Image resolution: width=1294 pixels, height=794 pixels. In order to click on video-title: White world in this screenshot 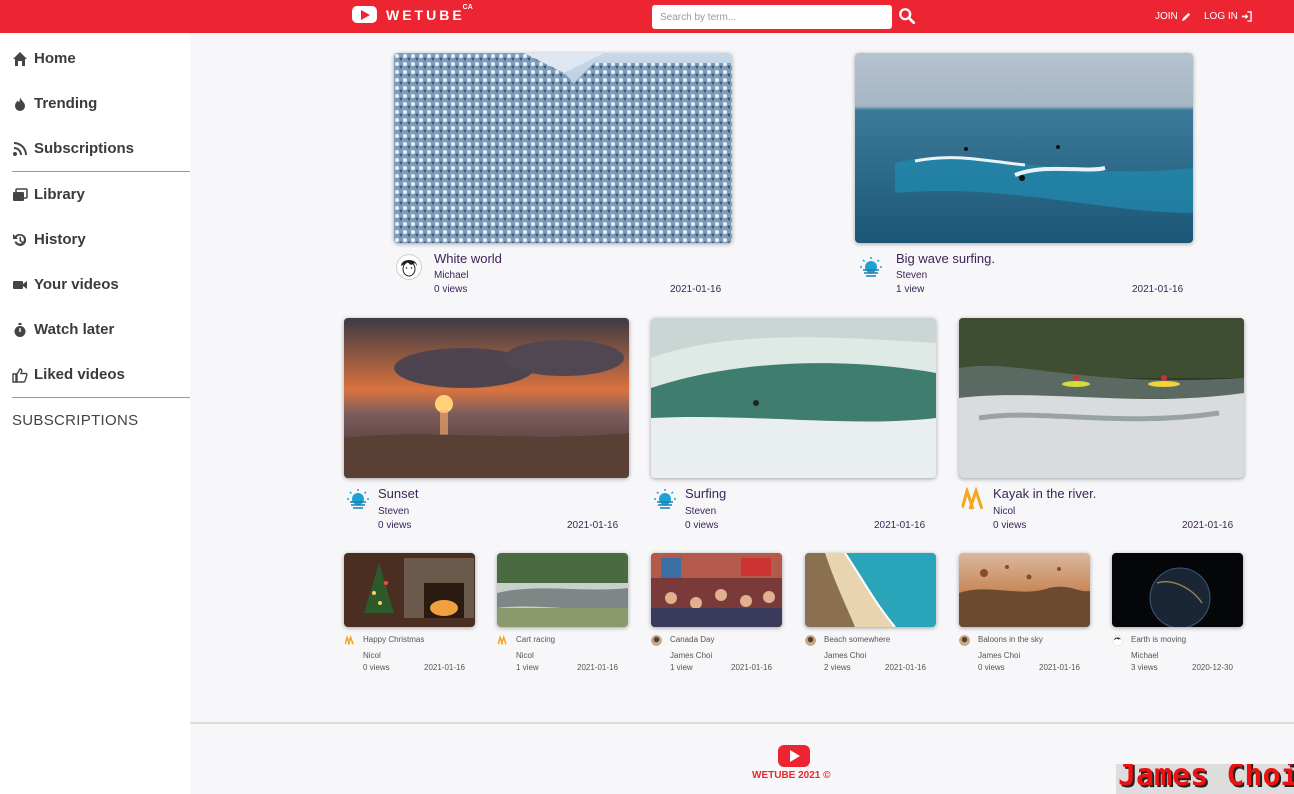, I will do `click(468, 258)`.